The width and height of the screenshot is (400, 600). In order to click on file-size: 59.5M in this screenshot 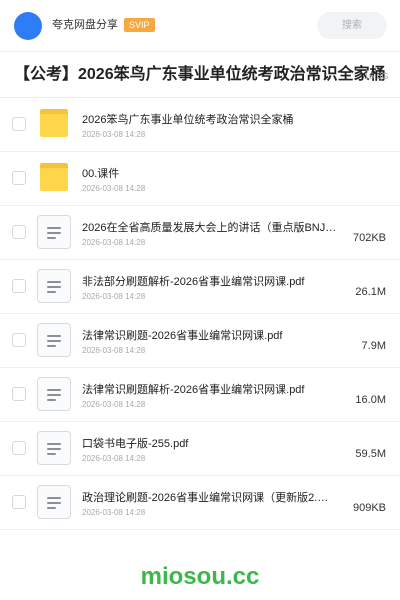, I will do `click(370, 454)`.